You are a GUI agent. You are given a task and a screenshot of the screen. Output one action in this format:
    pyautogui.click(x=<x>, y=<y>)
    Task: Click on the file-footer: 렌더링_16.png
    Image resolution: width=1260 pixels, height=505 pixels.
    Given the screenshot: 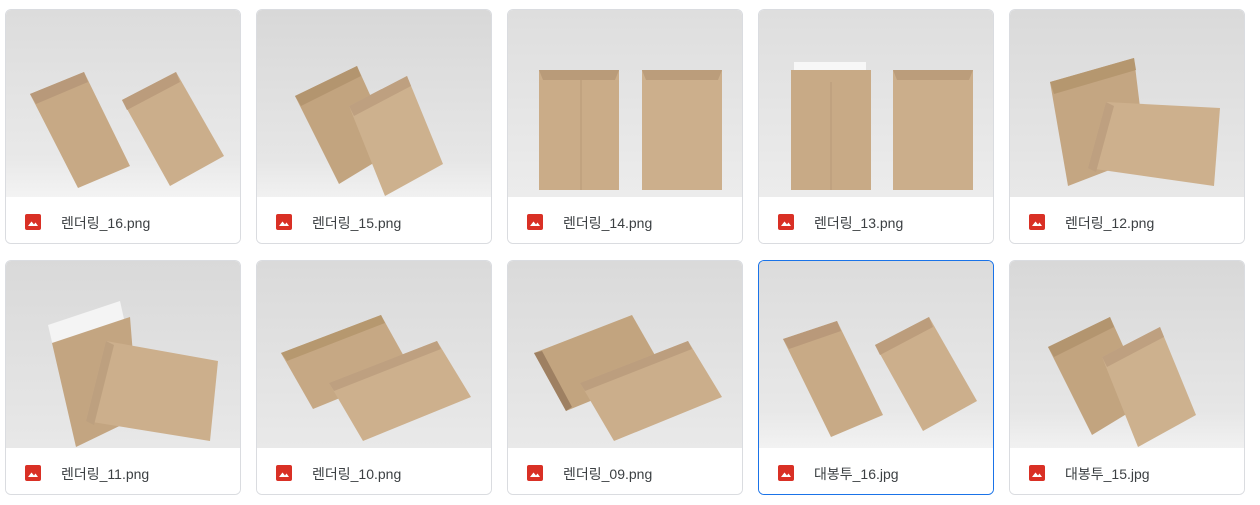 What is the action you would take?
    pyautogui.click(x=123, y=220)
    